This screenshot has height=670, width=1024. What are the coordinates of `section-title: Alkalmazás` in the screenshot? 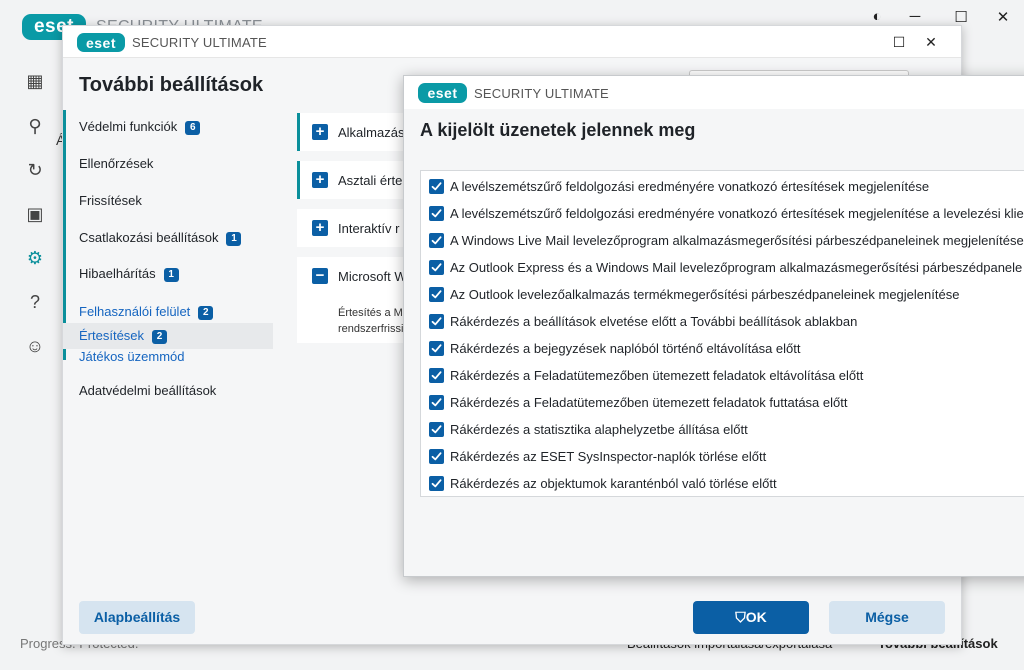 It's located at (371, 132).